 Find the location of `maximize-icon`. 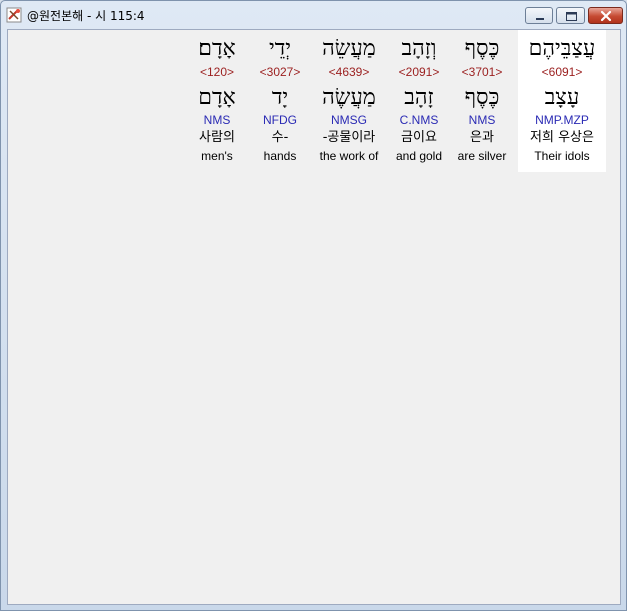

maximize-icon is located at coordinates (571, 16).